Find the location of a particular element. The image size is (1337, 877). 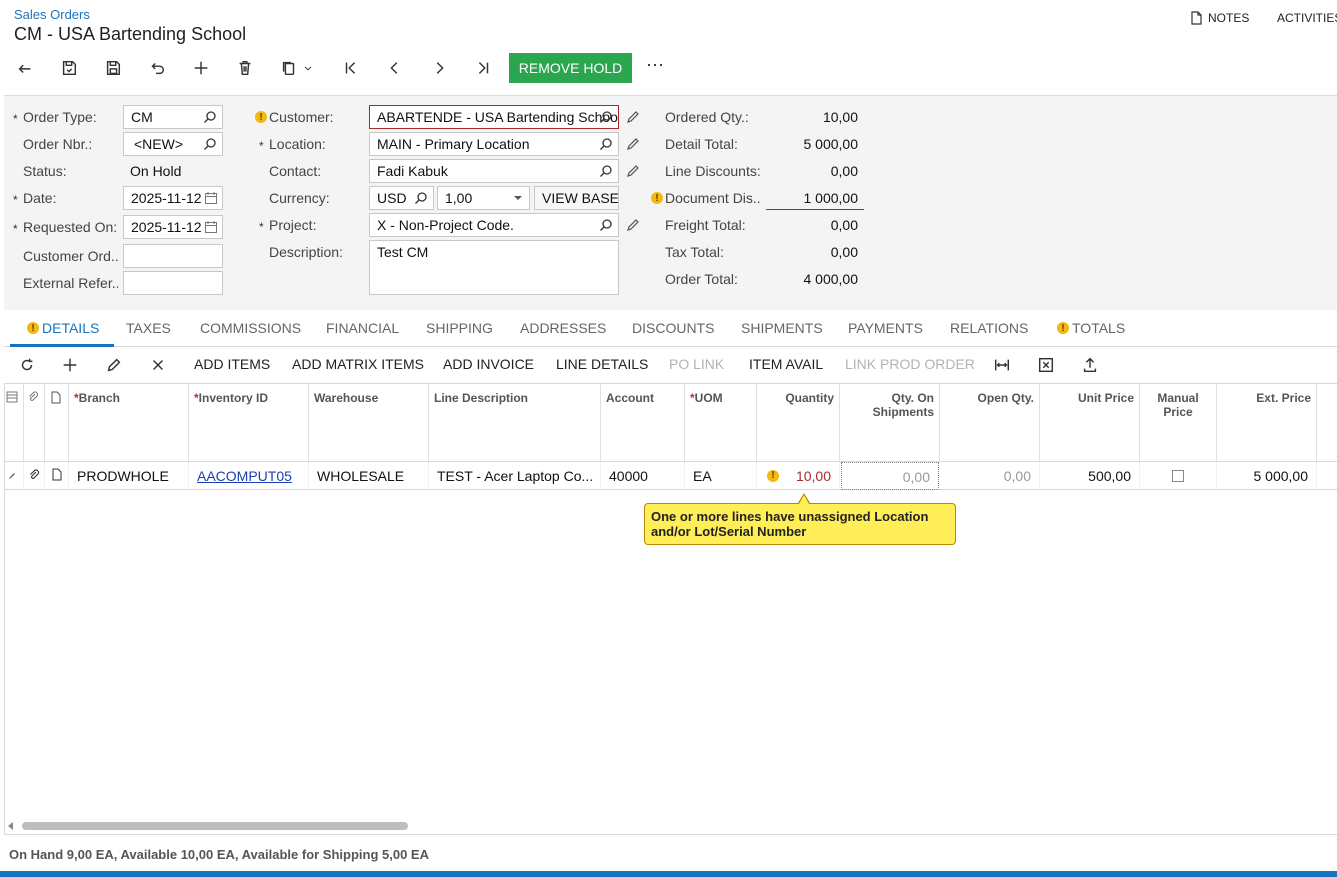

add-row-icon is located at coordinates (70, 365).